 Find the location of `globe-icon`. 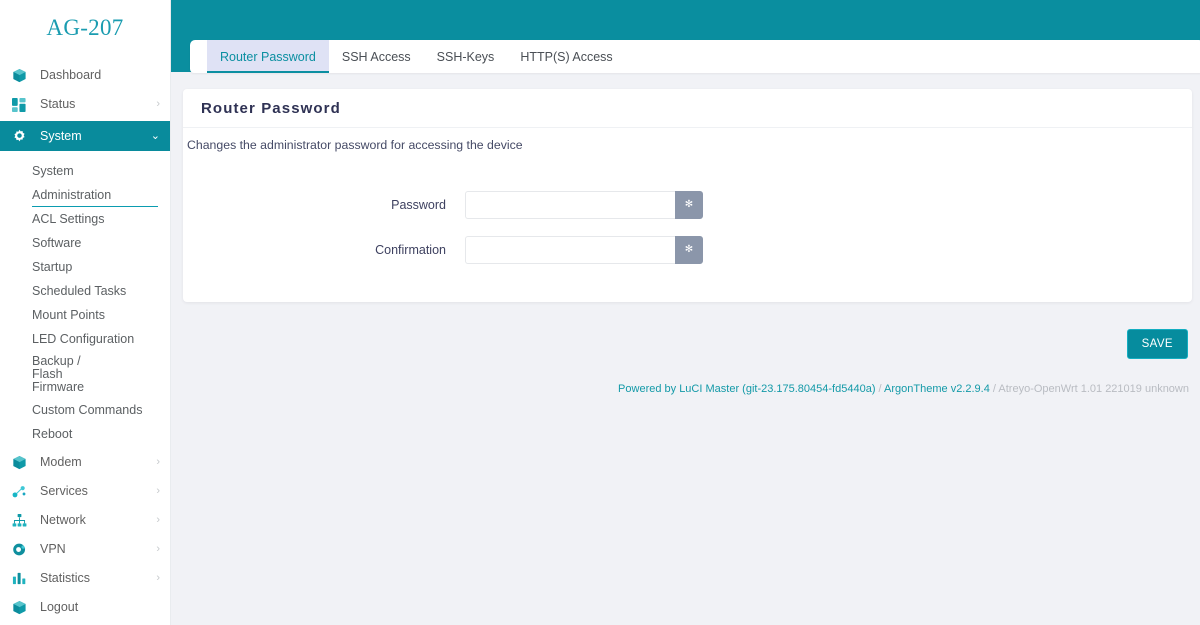

globe-icon is located at coordinates (22, 550).